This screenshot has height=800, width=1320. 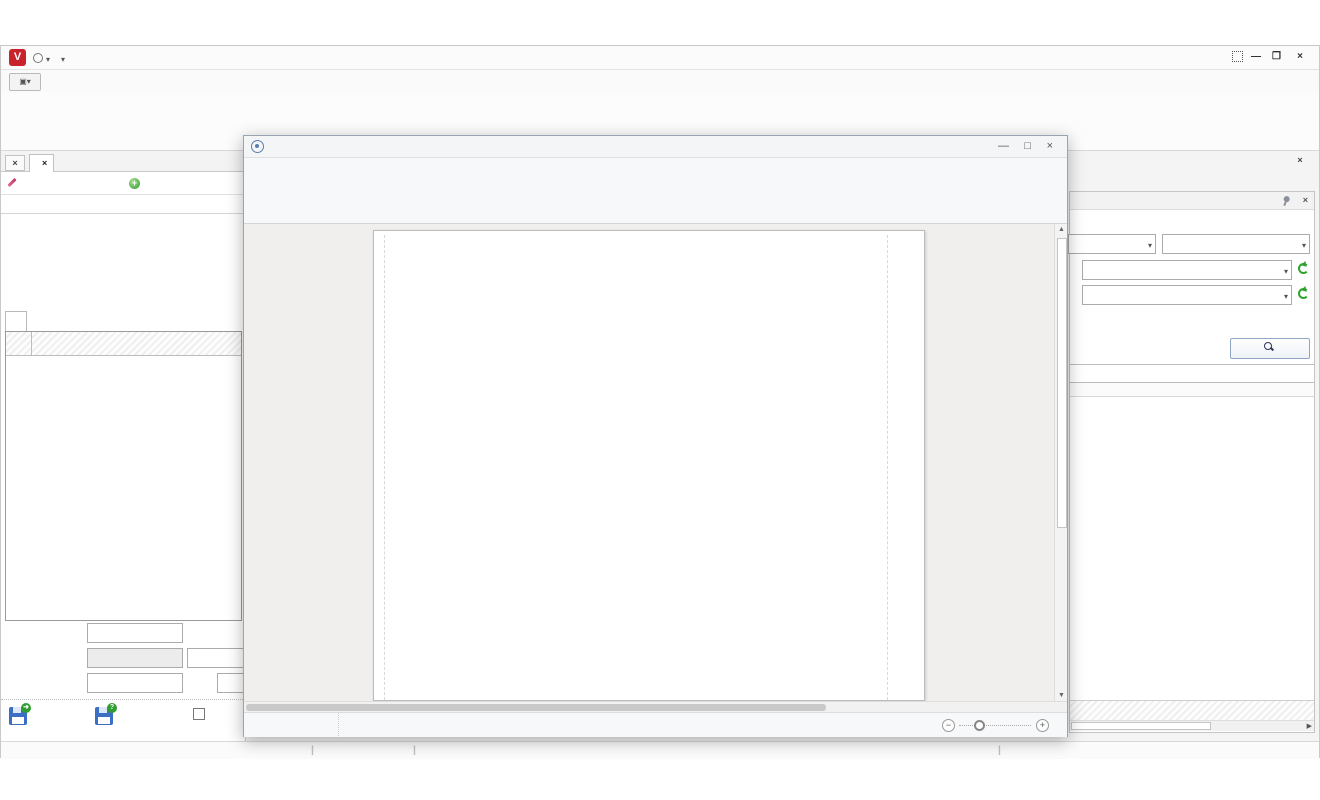 I want to click on dialog-title-bar: — □ ×, so click(x=655, y=147).